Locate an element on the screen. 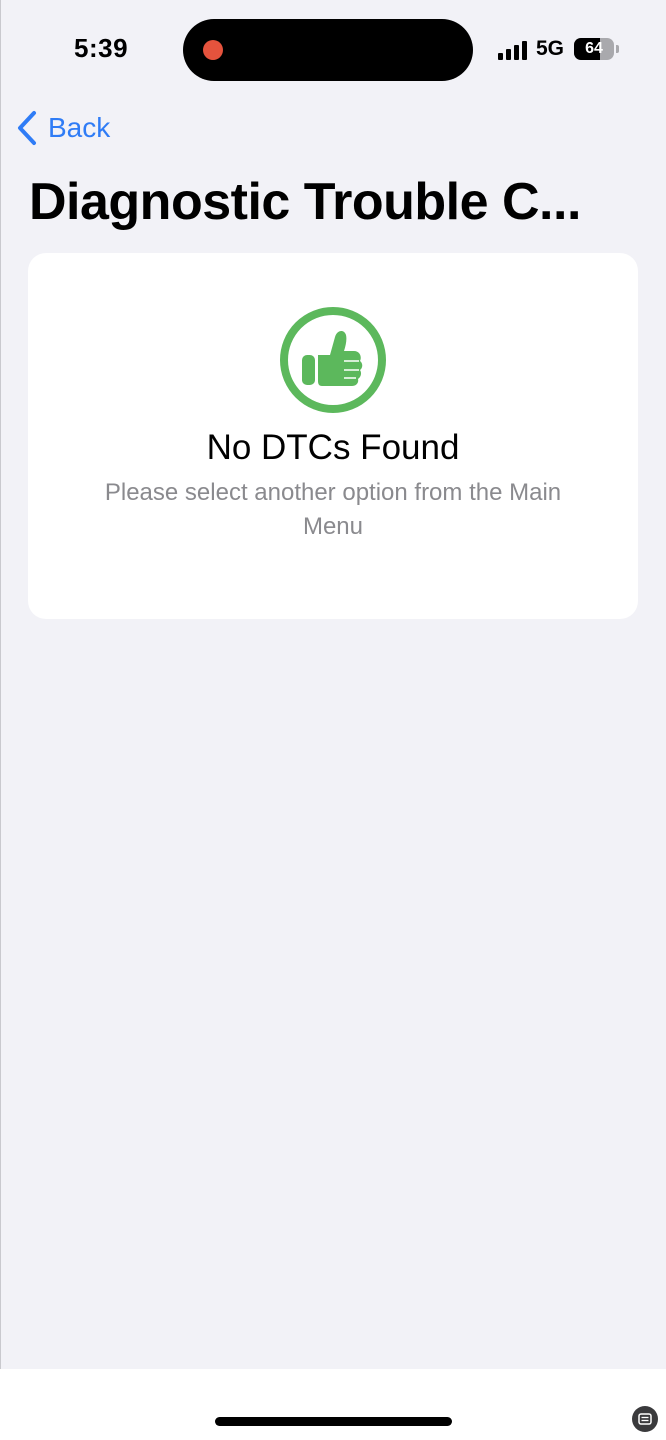  battery-icon: 64 is located at coordinates (594, 49).